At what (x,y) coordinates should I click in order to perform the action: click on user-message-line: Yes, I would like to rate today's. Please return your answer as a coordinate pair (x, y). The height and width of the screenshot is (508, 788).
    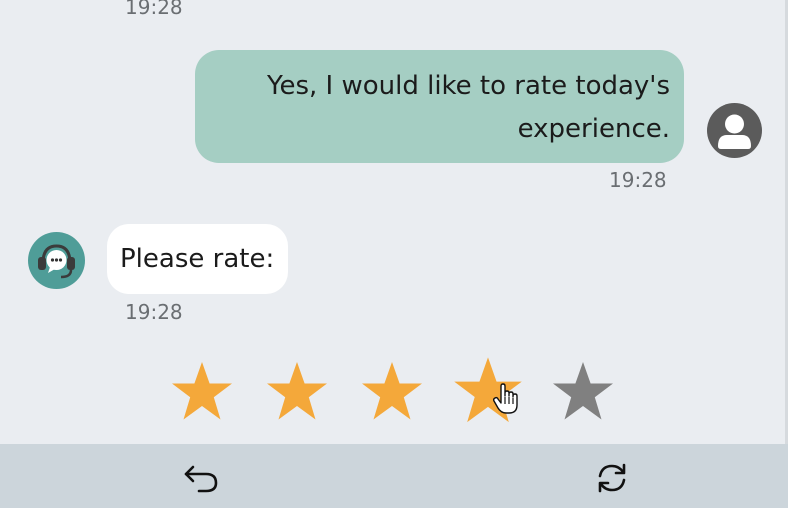
    Looking at the image, I should click on (468, 86).